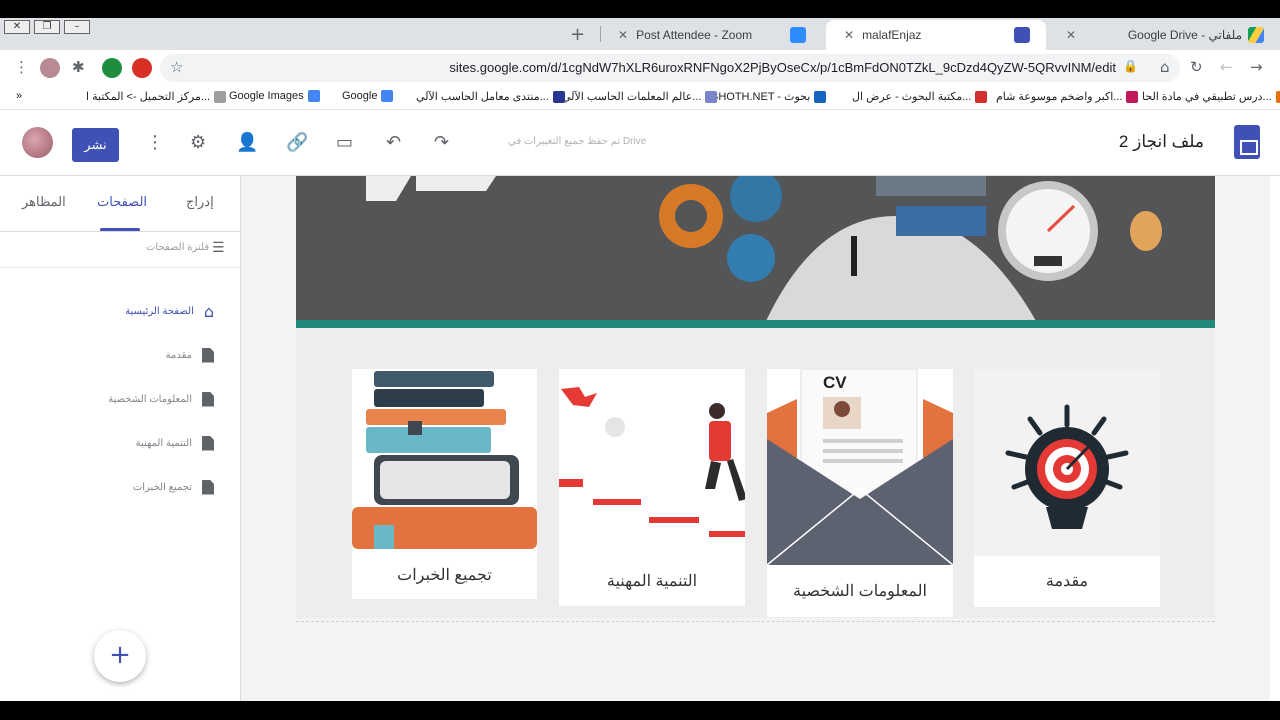 The image size is (1280, 720). I want to click on share-add-person-icon: 👤, so click(247, 142).